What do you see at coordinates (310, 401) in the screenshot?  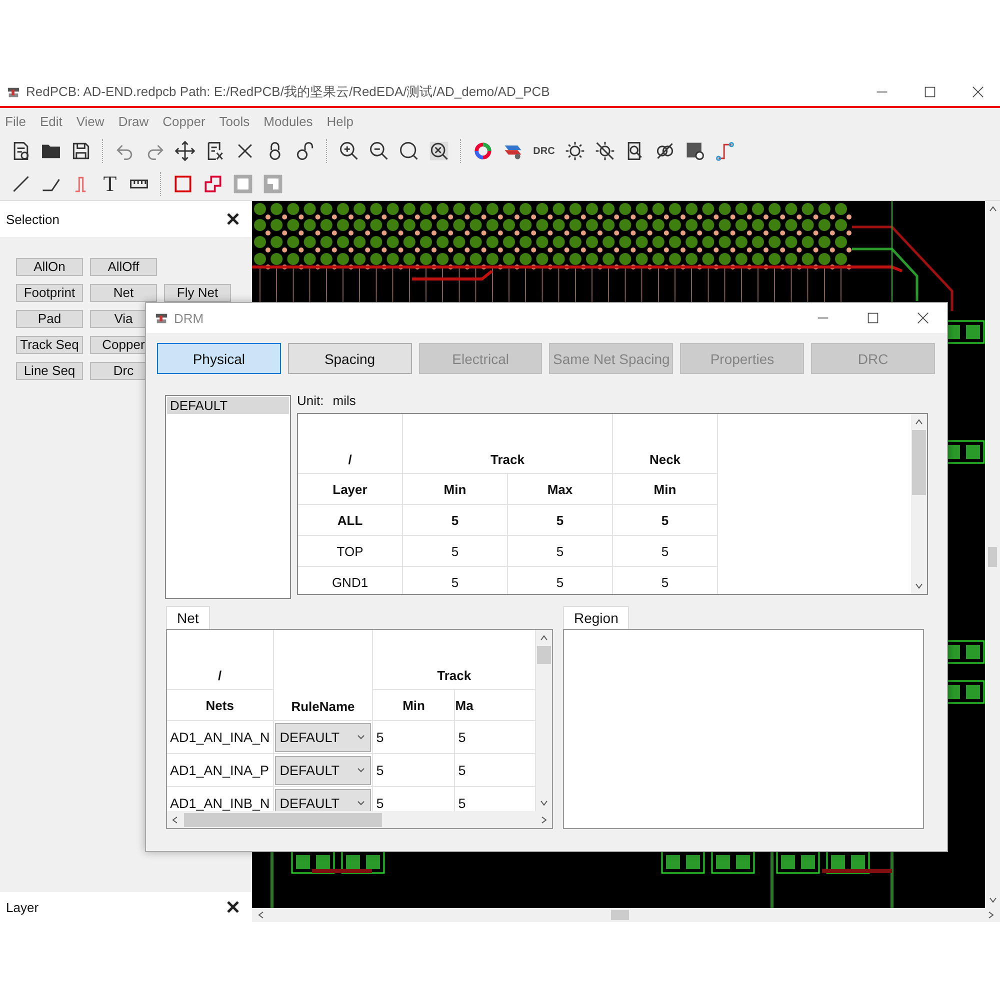 I see `unit-label: Unit:` at bounding box center [310, 401].